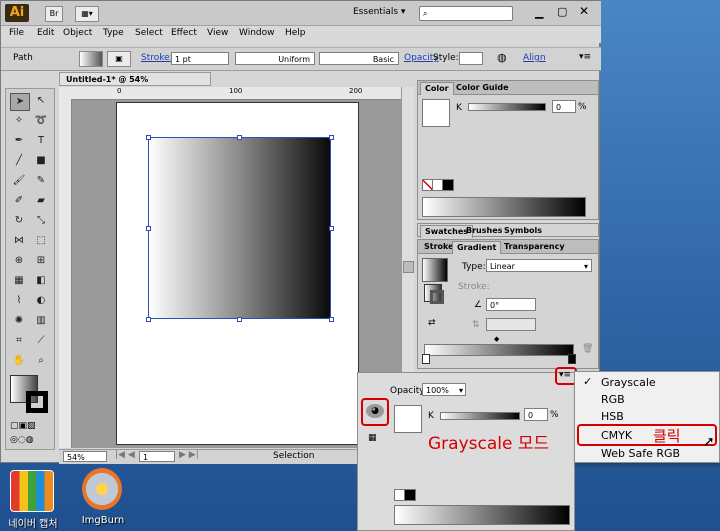 This screenshot has height=531, width=720. Describe the element at coordinates (87, 14) in the screenshot. I see `arrange-documents-button: ▦▾` at that location.